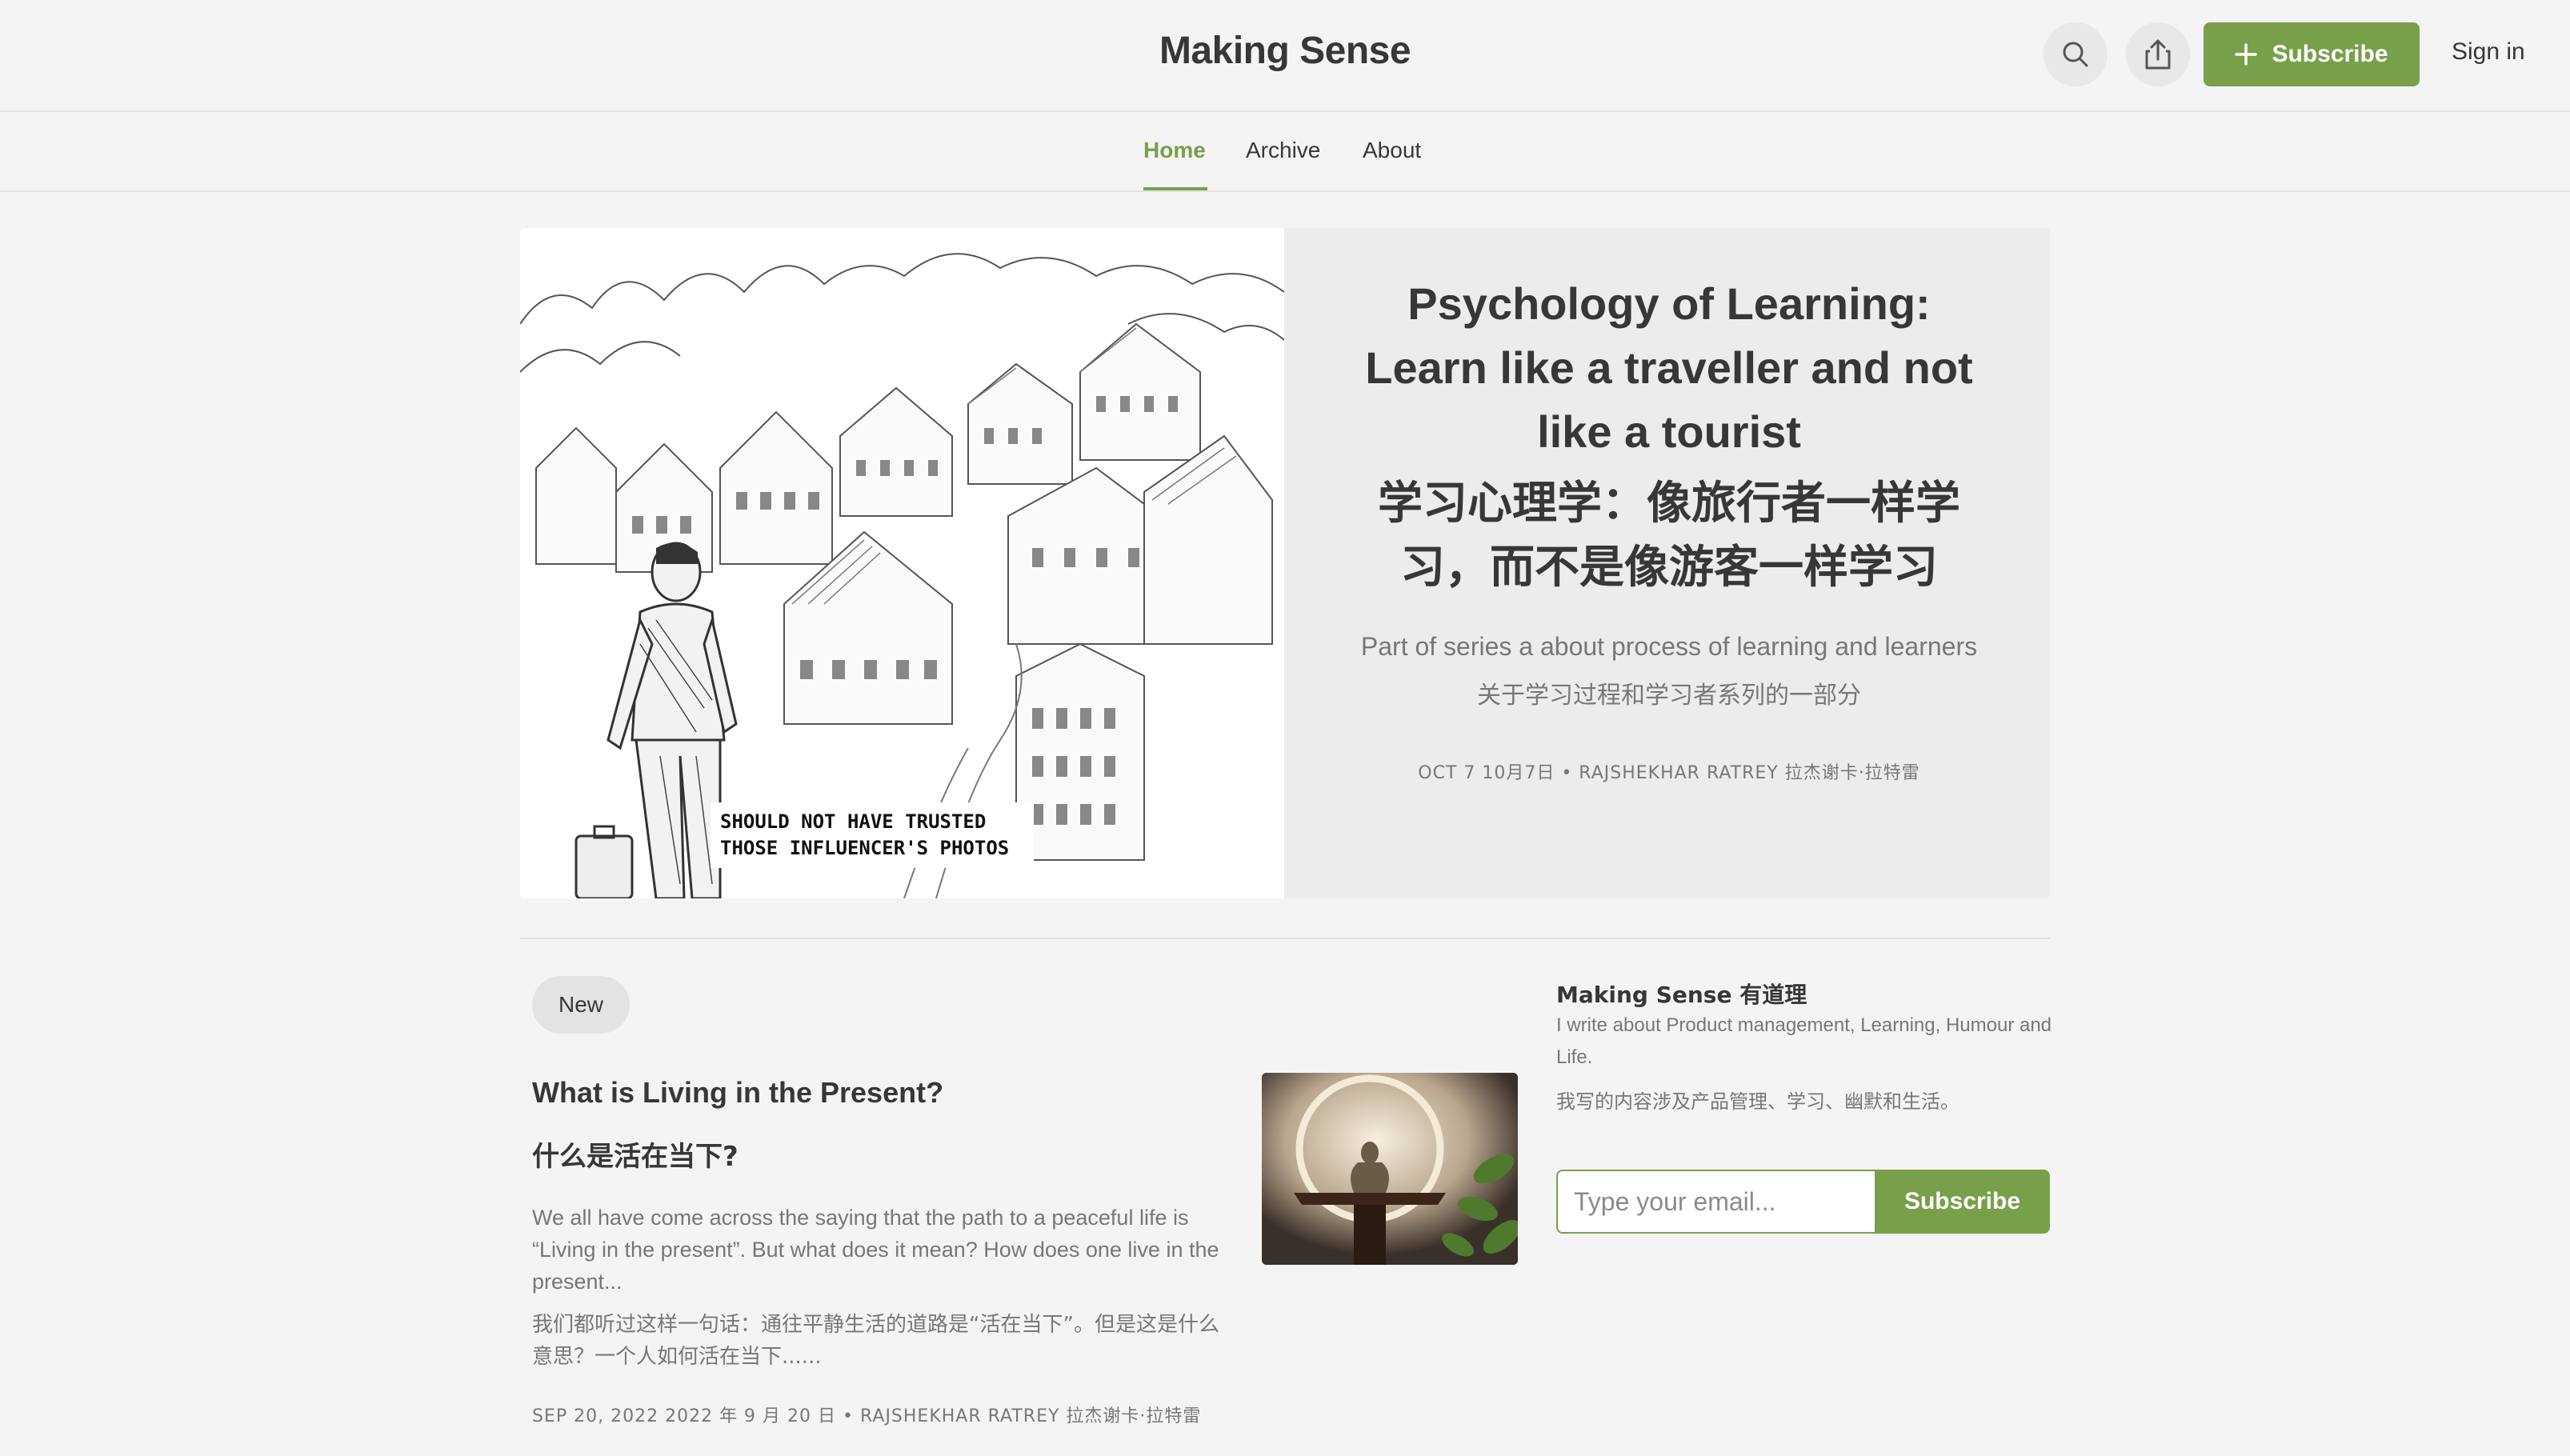 Image resolution: width=2570 pixels, height=1456 pixels. Describe the element at coordinates (1669, 696) in the screenshot. I see `featured-post-subtitle-zh: 关于学习过程和学习者系列的一部分` at that location.